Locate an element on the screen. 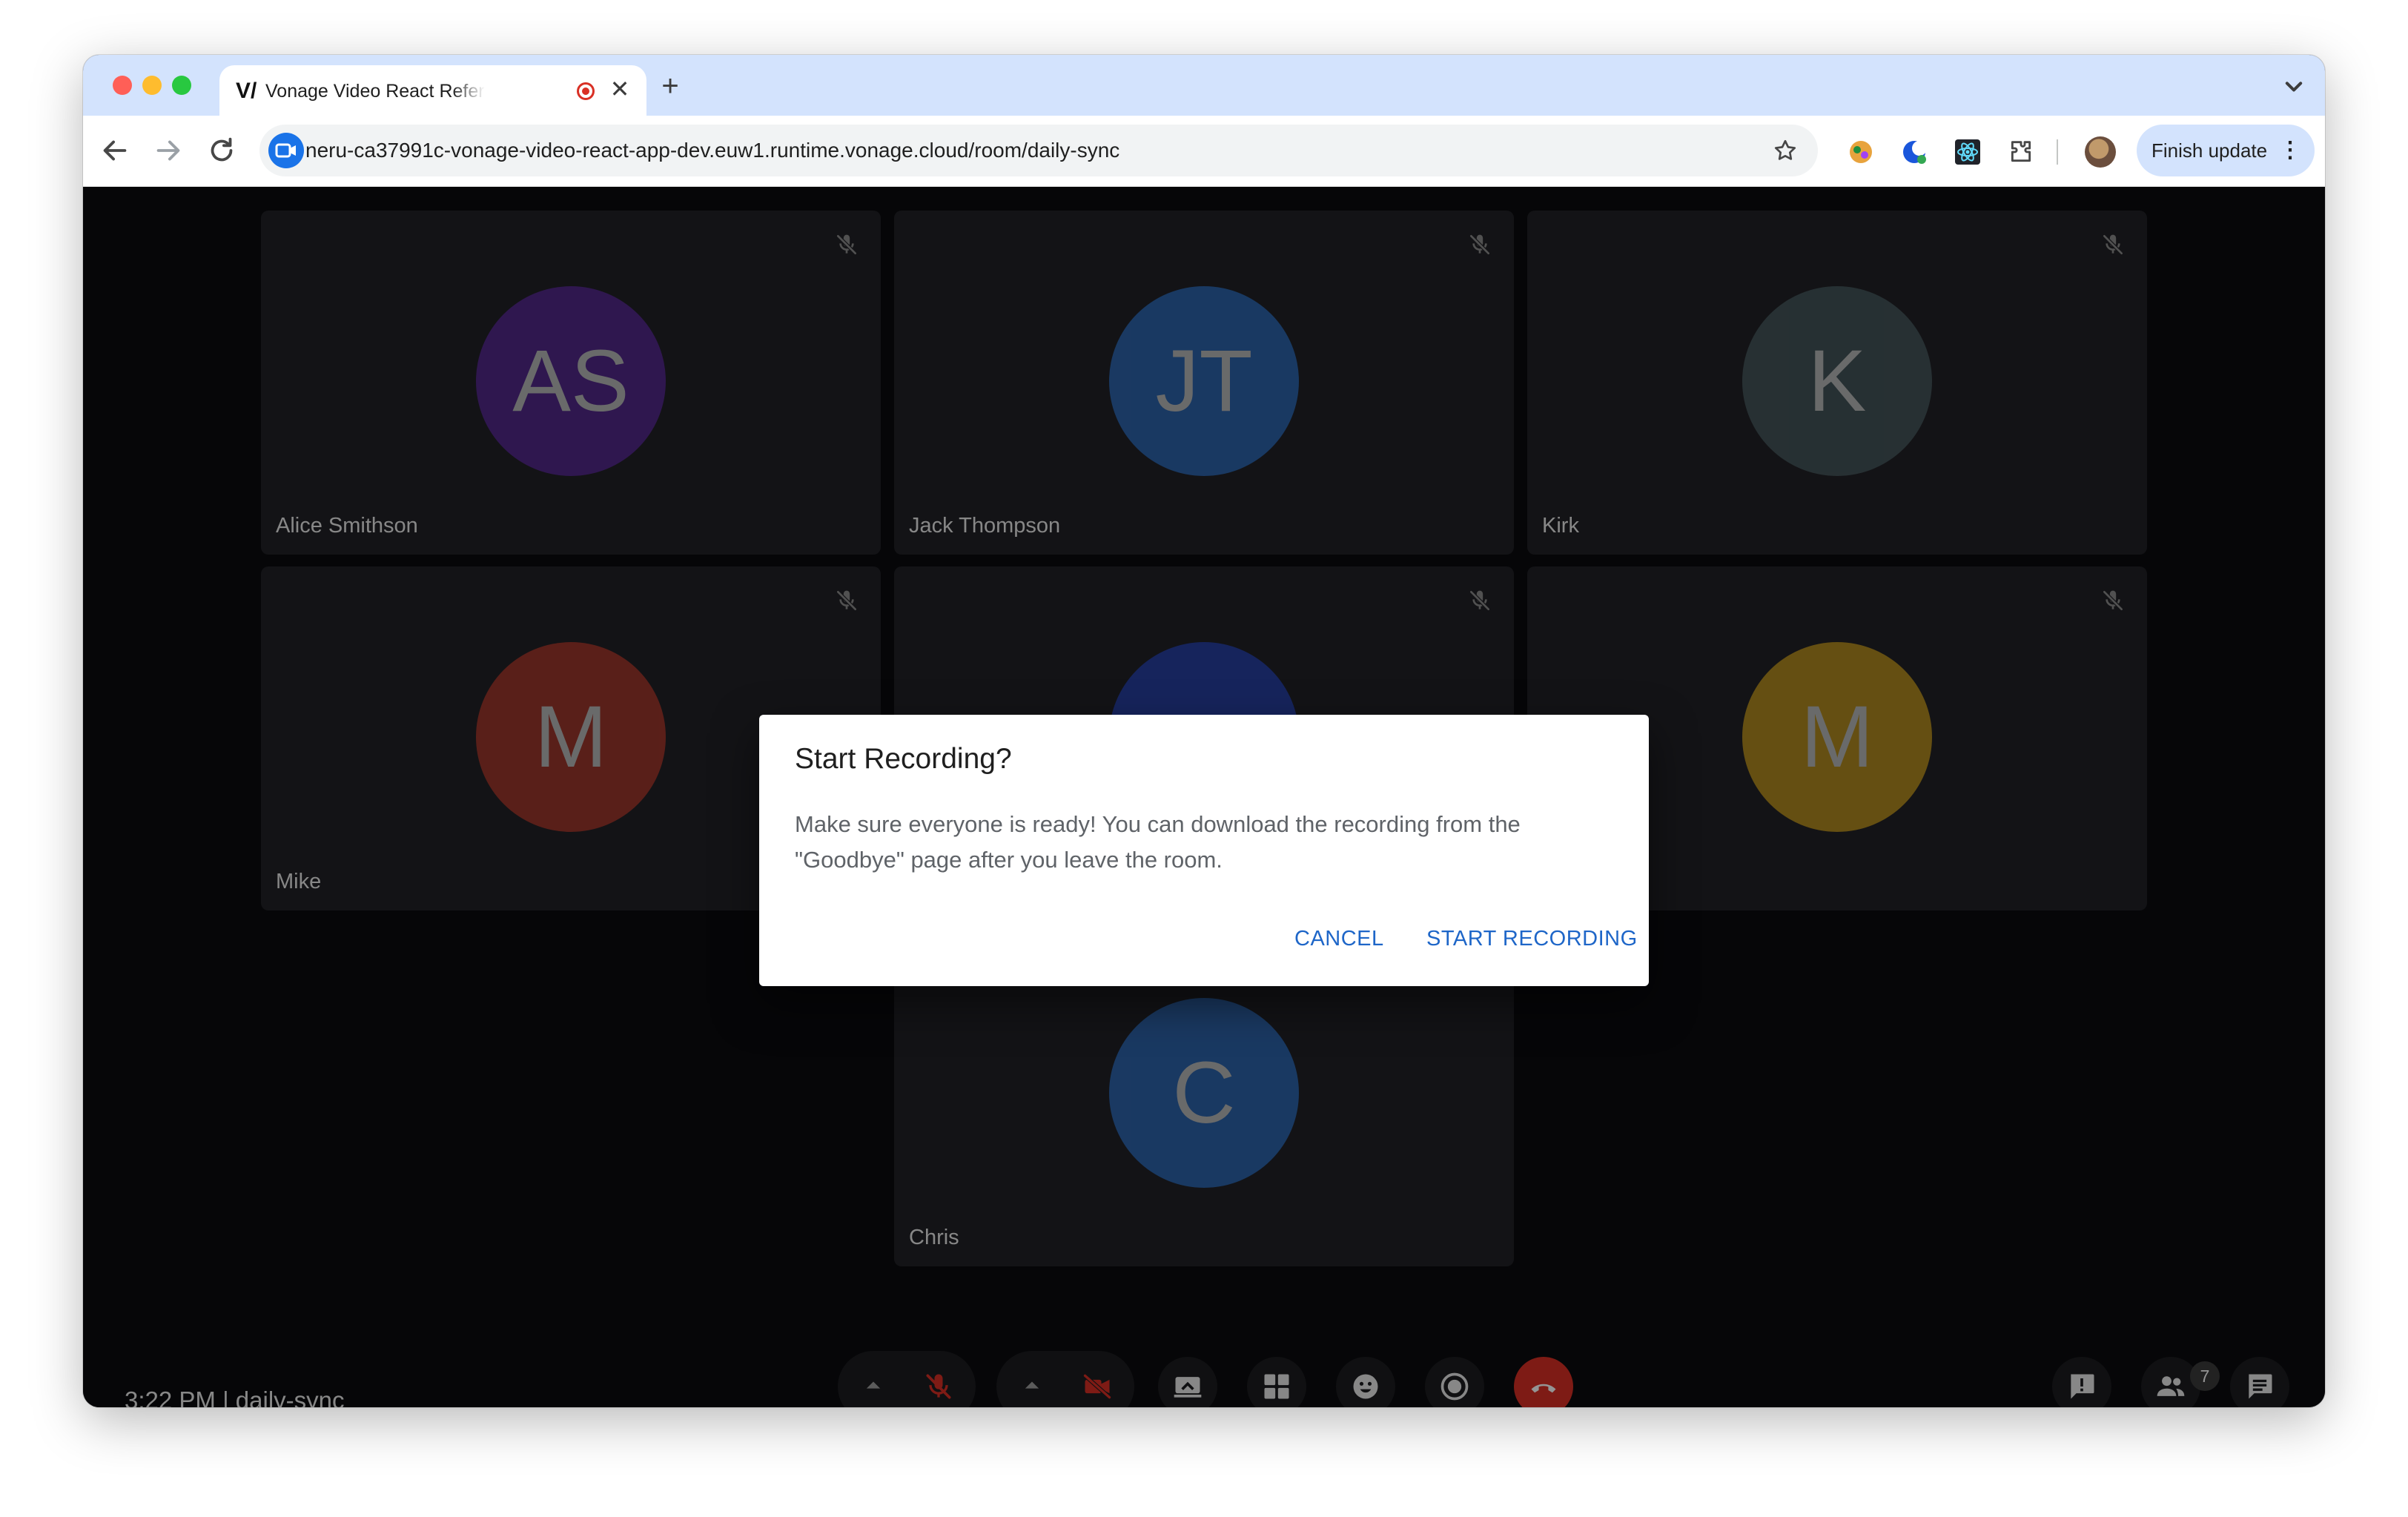  extension-moon-icon is located at coordinates (1914, 152).